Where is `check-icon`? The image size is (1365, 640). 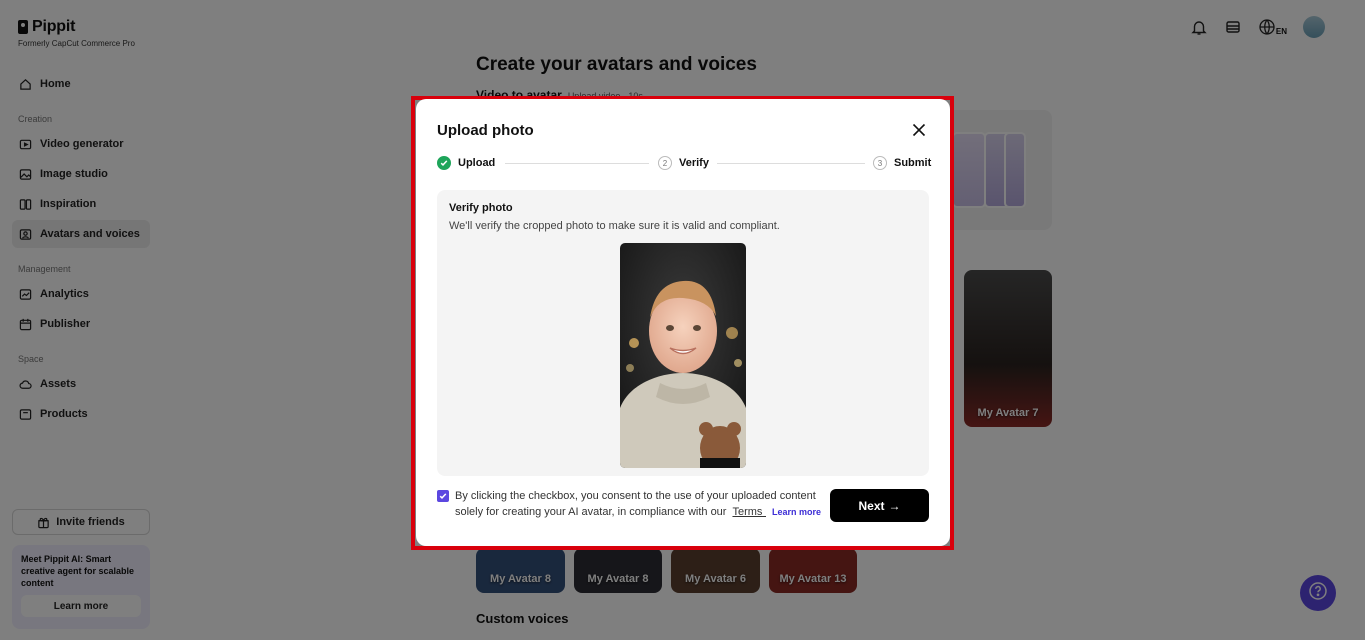
check-icon is located at coordinates (444, 163).